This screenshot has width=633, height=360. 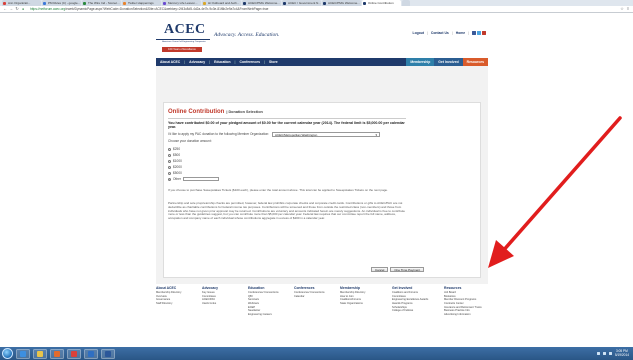 I want to click on outlook-icon, so click(x=91, y=353).